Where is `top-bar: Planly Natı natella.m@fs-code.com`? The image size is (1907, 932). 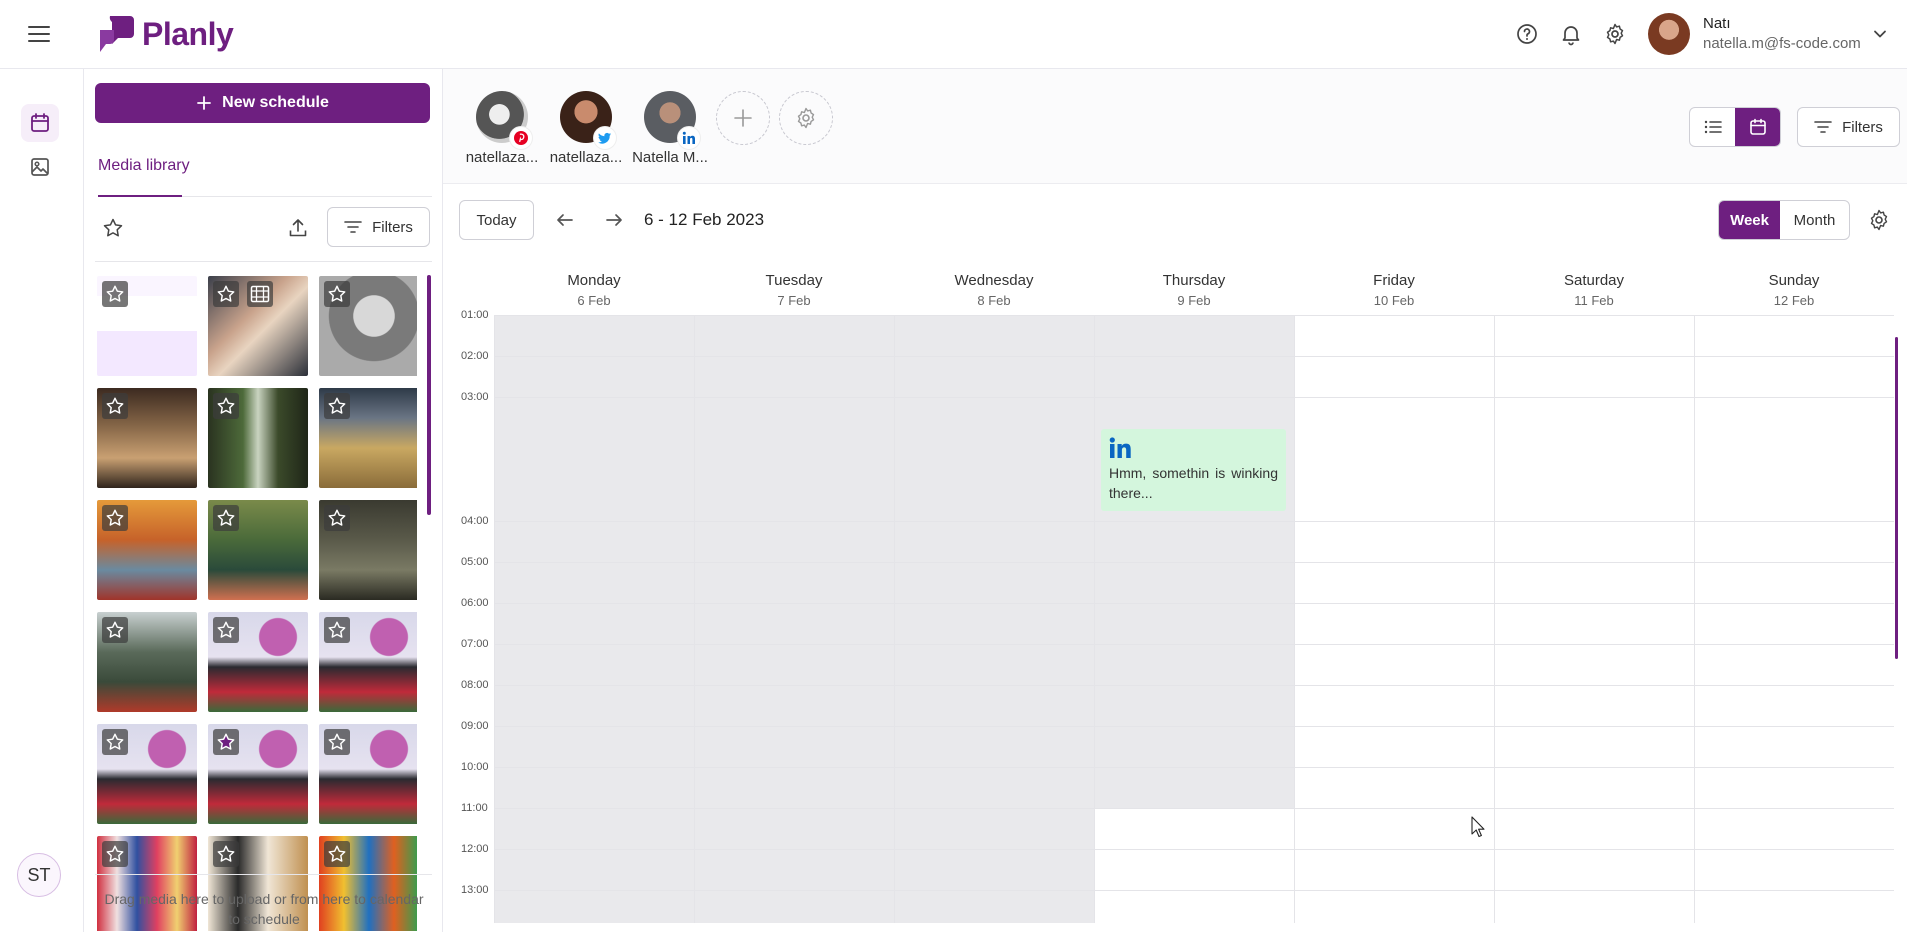 top-bar: Planly Natı natella.m@fs-code.com is located at coordinates (953, 34).